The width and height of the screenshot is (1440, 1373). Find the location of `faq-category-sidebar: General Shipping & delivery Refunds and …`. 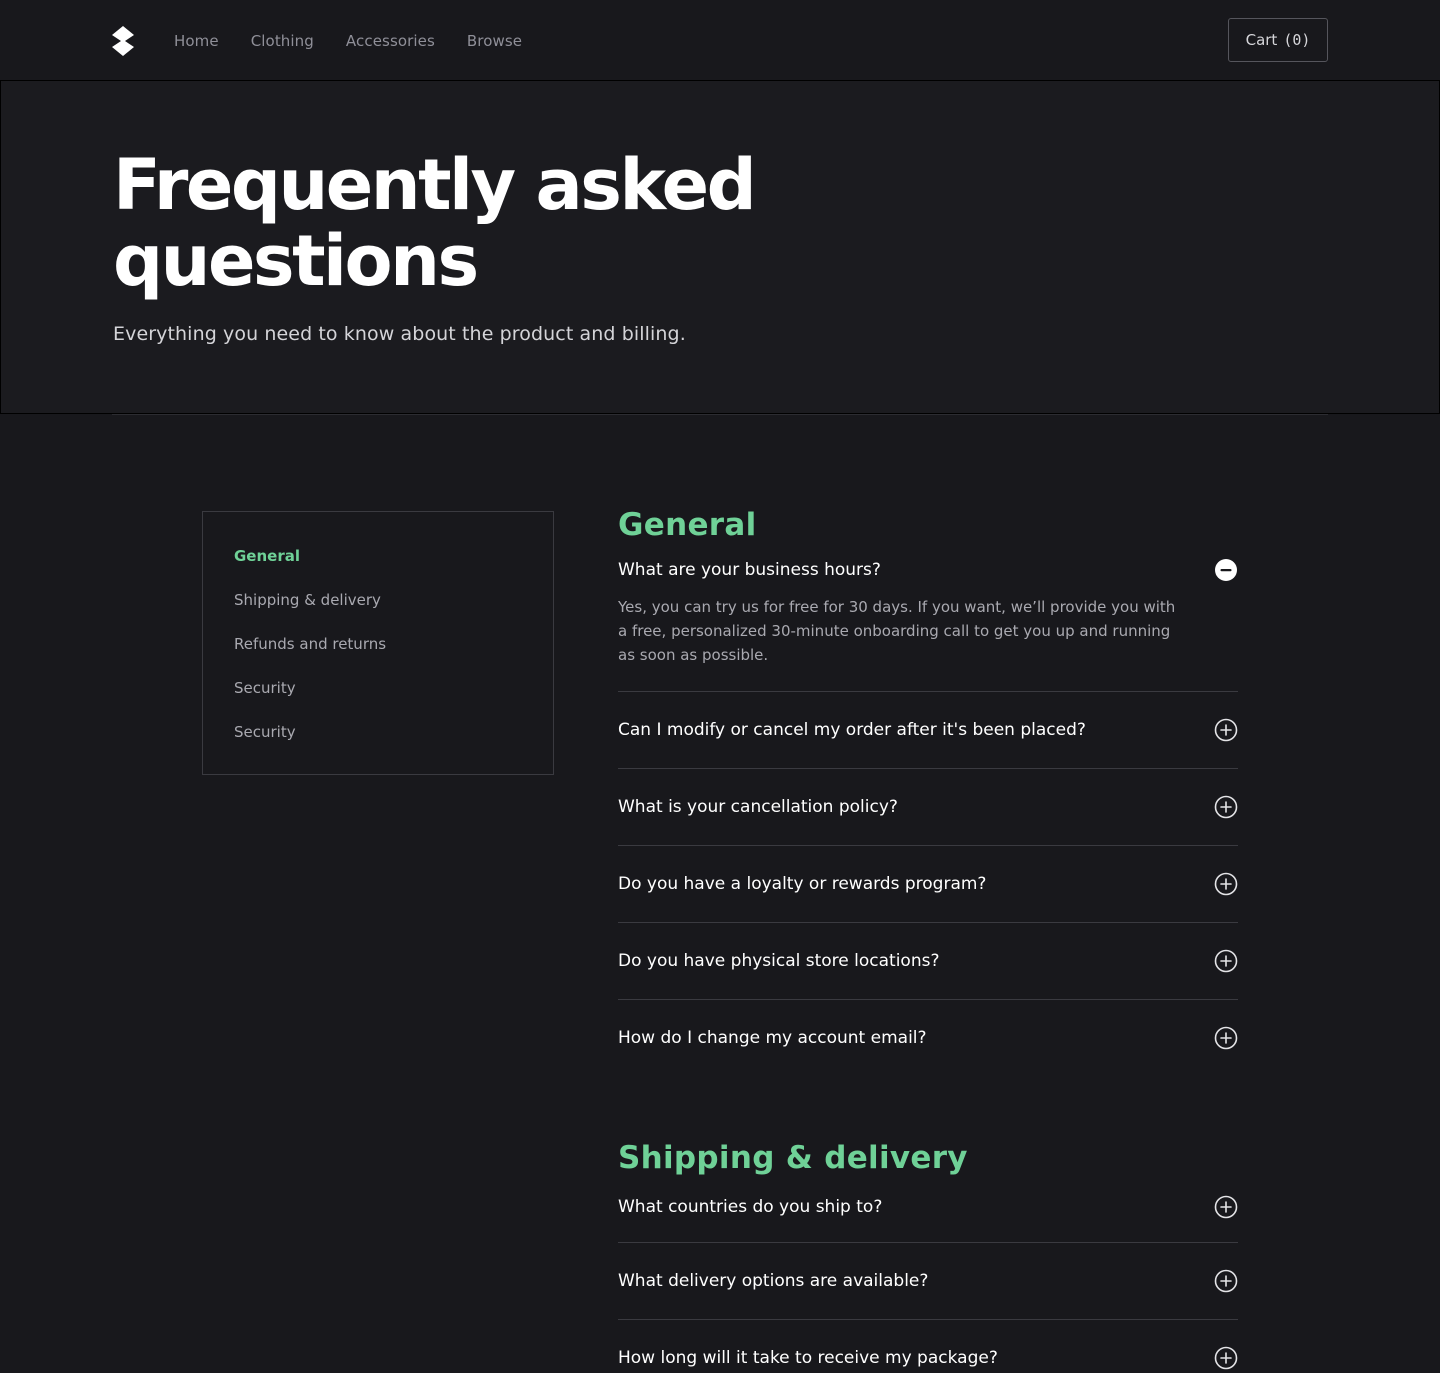

faq-category-sidebar: General Shipping & delivery Refunds and … is located at coordinates (378, 643).